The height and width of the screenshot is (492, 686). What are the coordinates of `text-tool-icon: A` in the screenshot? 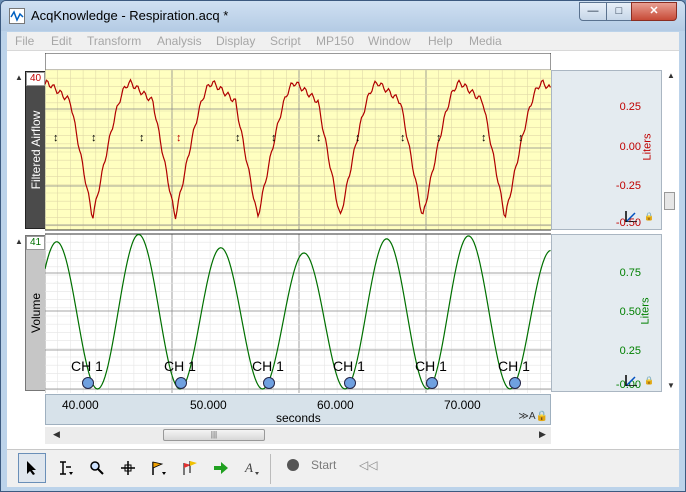 It's located at (251, 467).